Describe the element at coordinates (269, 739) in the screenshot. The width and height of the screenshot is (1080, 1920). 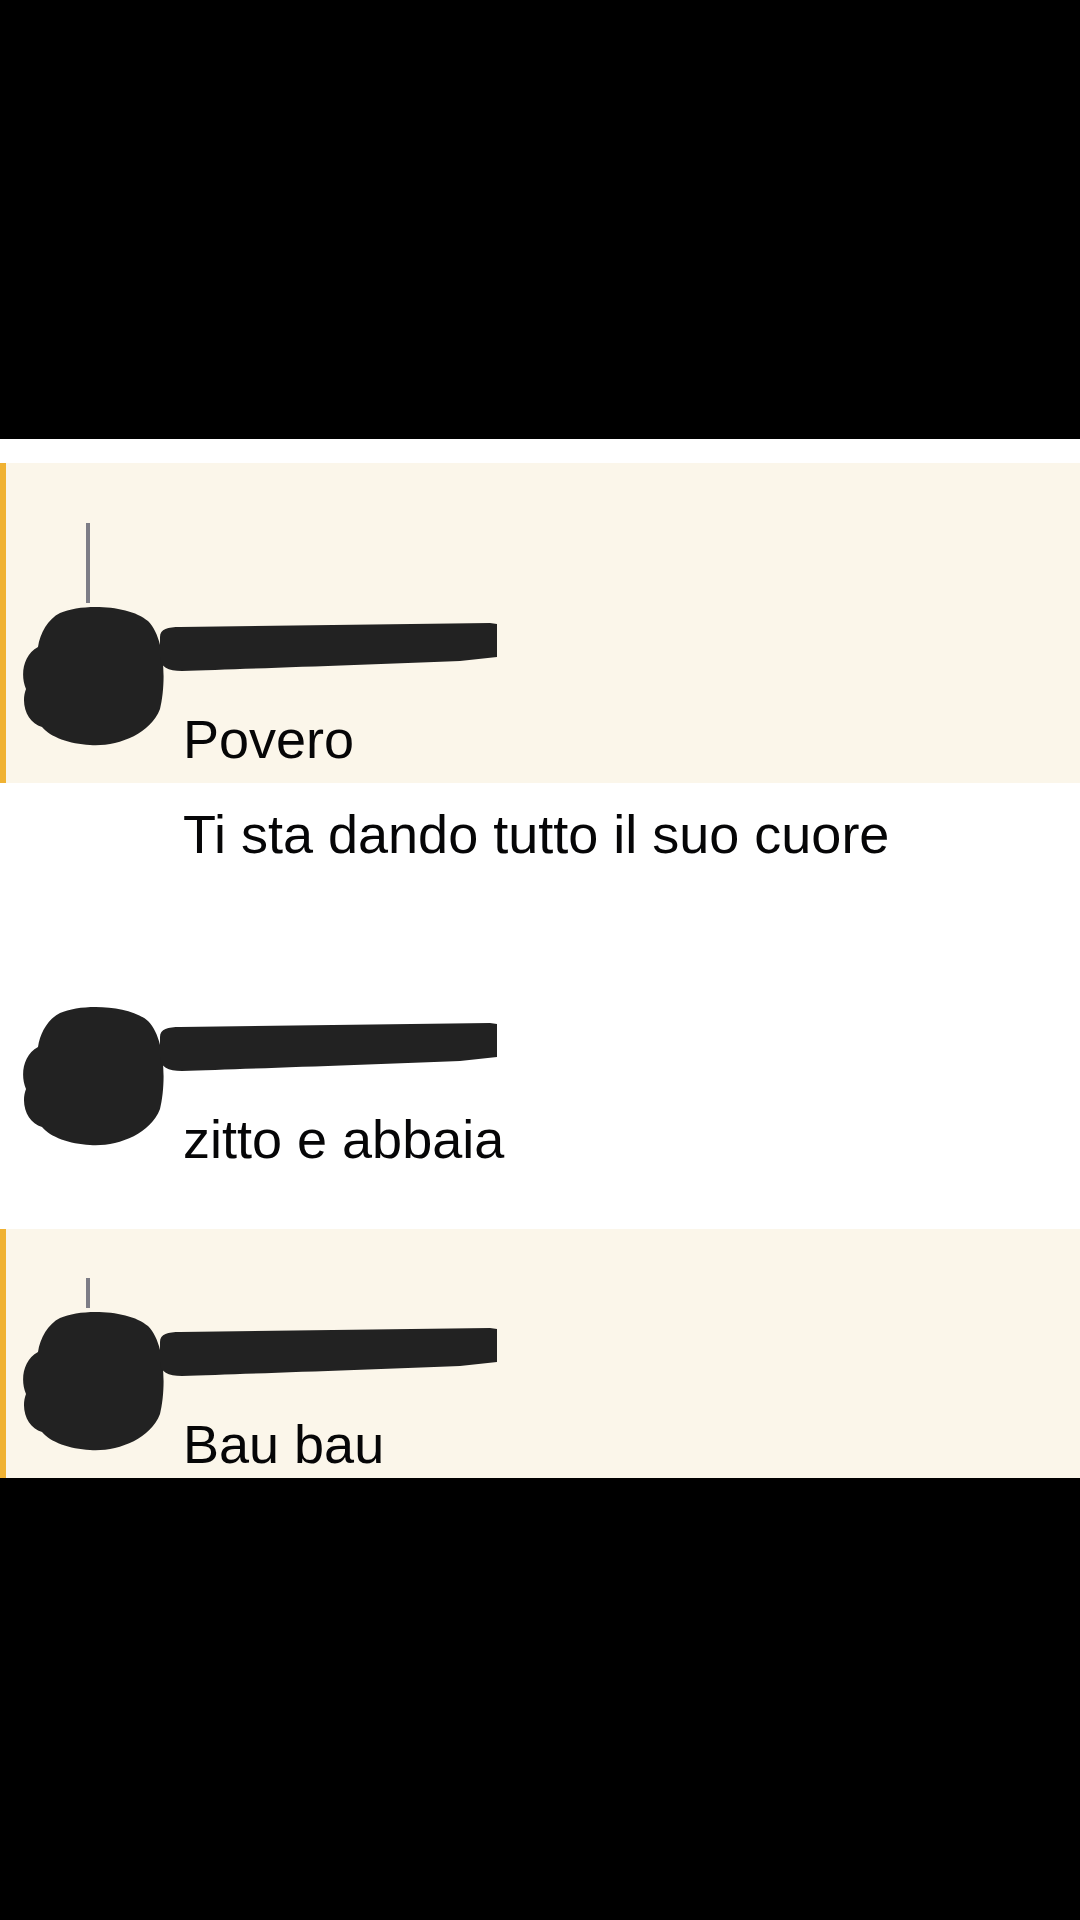
I see `message-text: Povero` at that location.